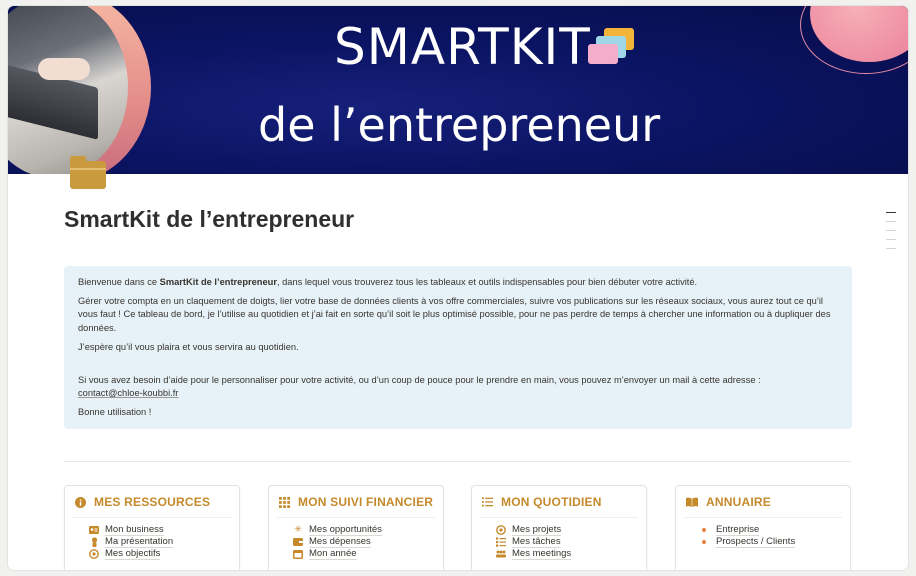 The width and height of the screenshot is (916, 576). Describe the element at coordinates (551, 502) in the screenshot. I see `card-title: MON QUOTIDIEN` at that location.